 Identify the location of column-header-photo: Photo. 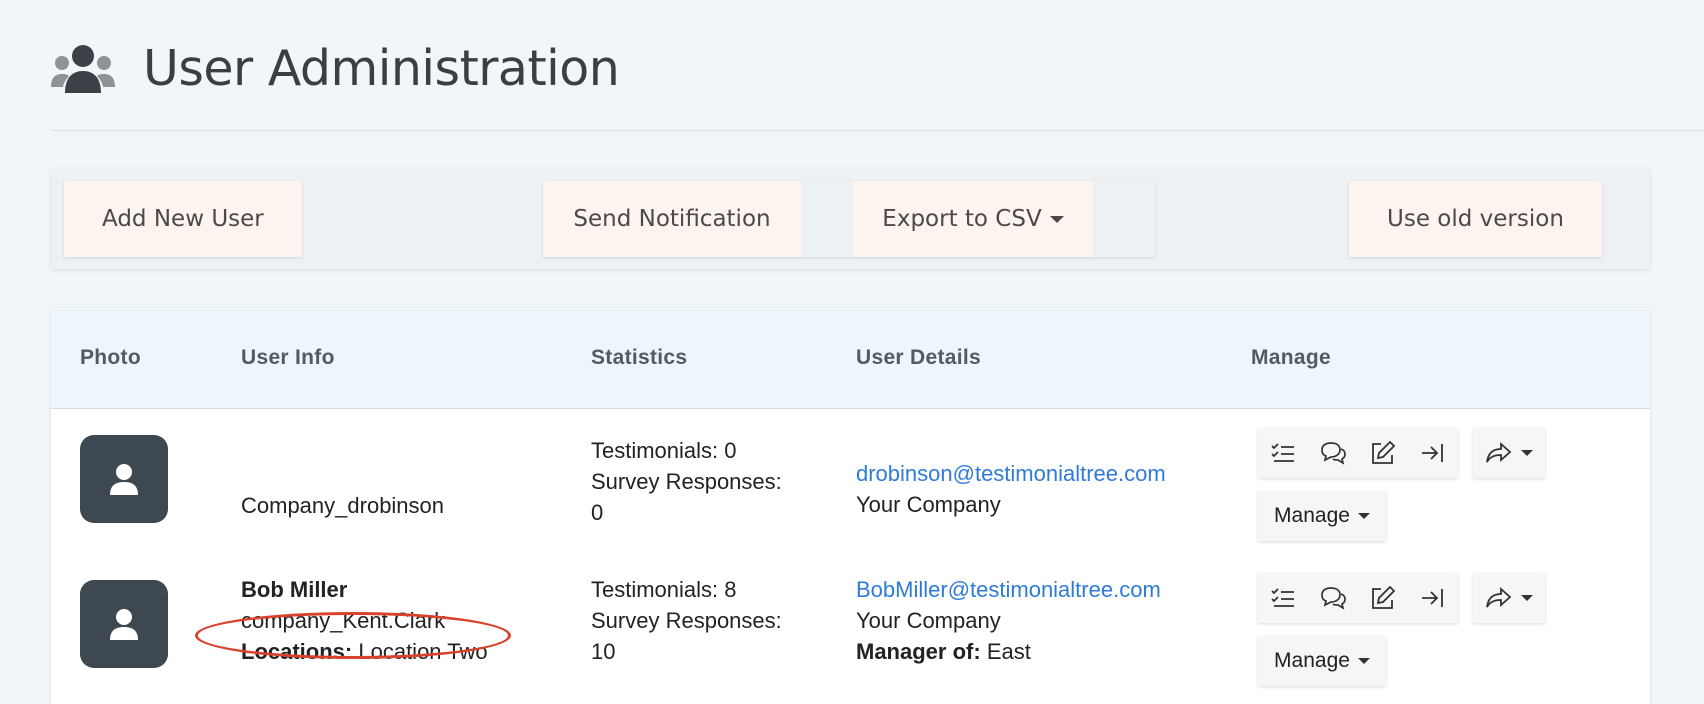
(110, 357).